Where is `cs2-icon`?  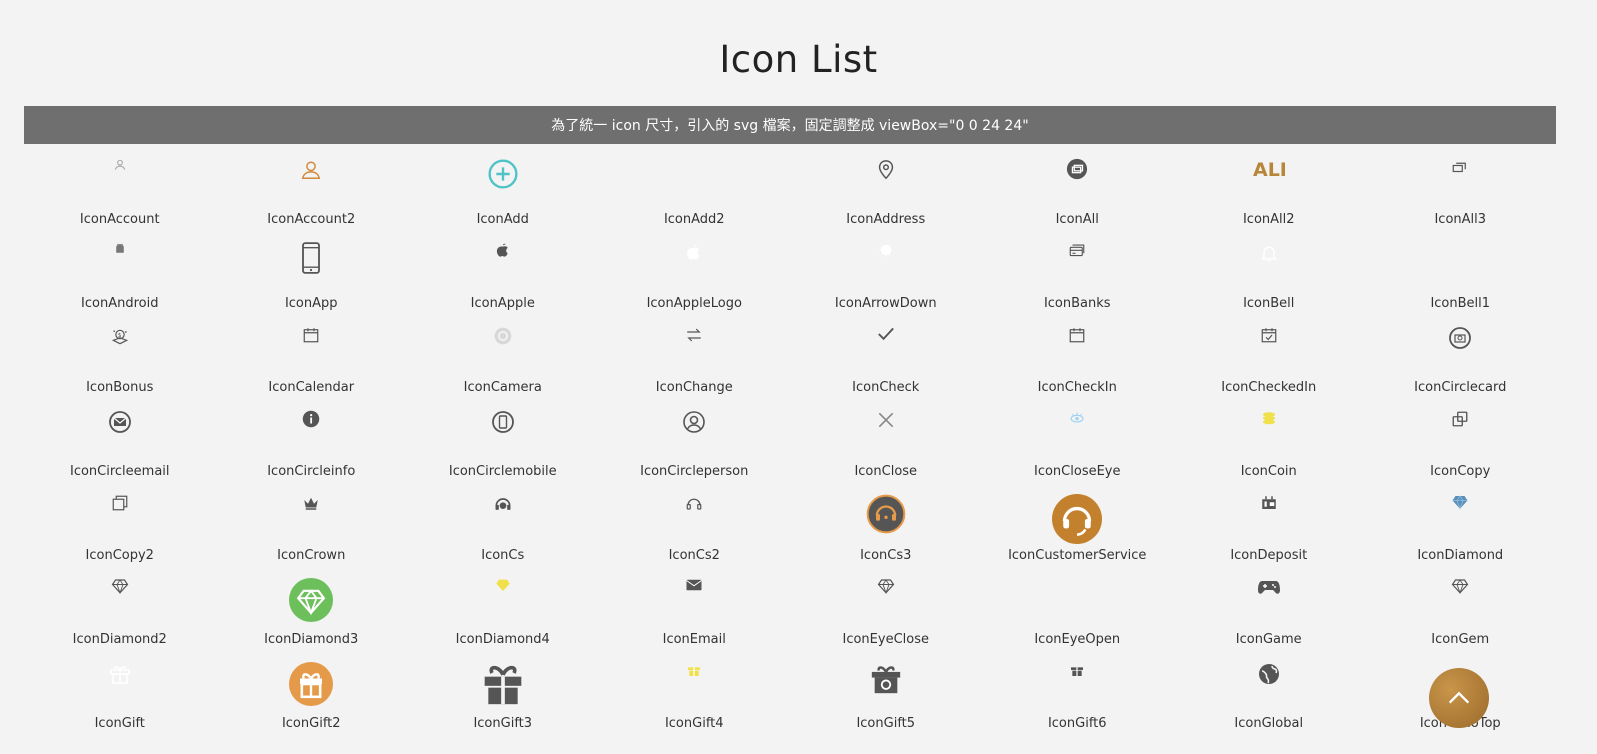 cs2-icon is located at coordinates (695, 523).